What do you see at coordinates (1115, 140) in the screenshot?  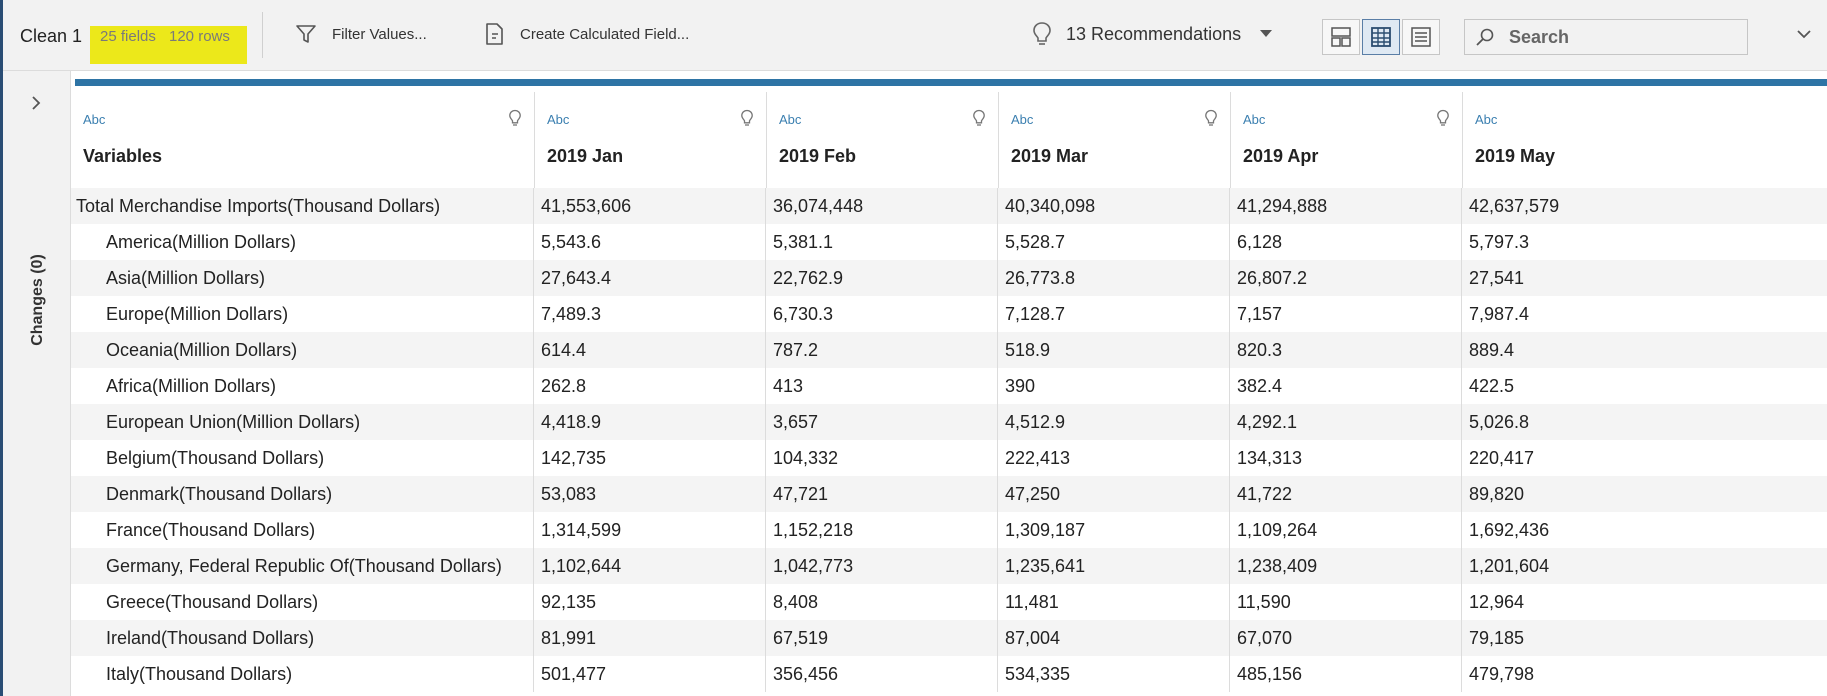 I see `column-header: Abc 2019 Mar` at bounding box center [1115, 140].